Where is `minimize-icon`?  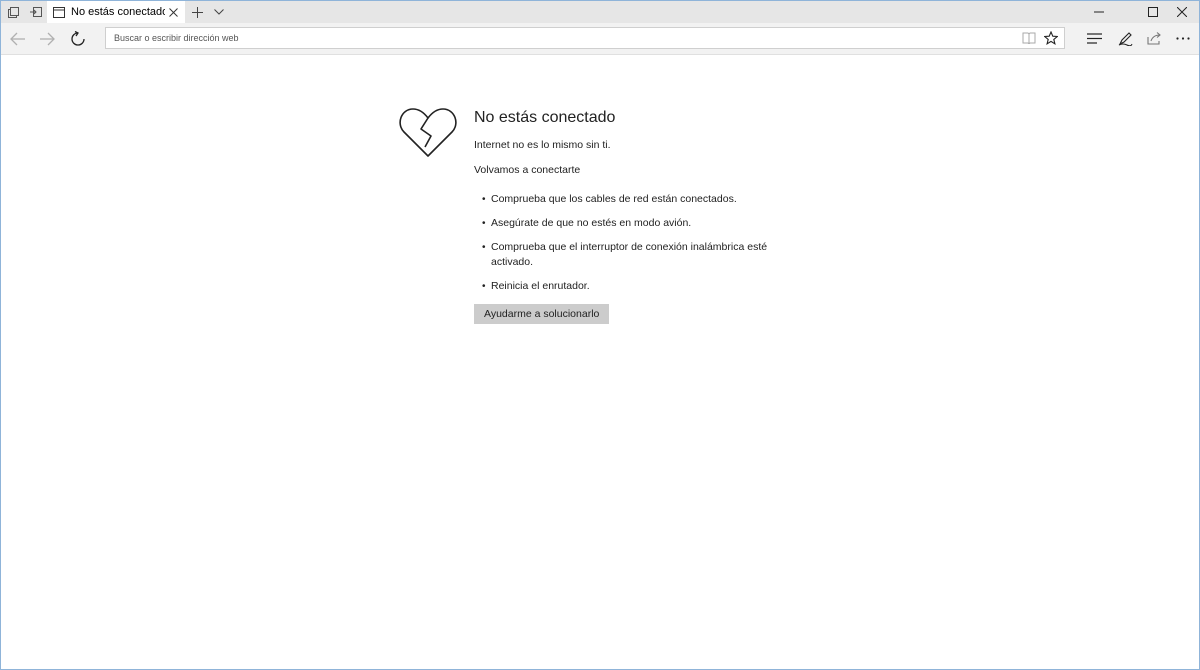 minimize-icon is located at coordinates (1099, 12).